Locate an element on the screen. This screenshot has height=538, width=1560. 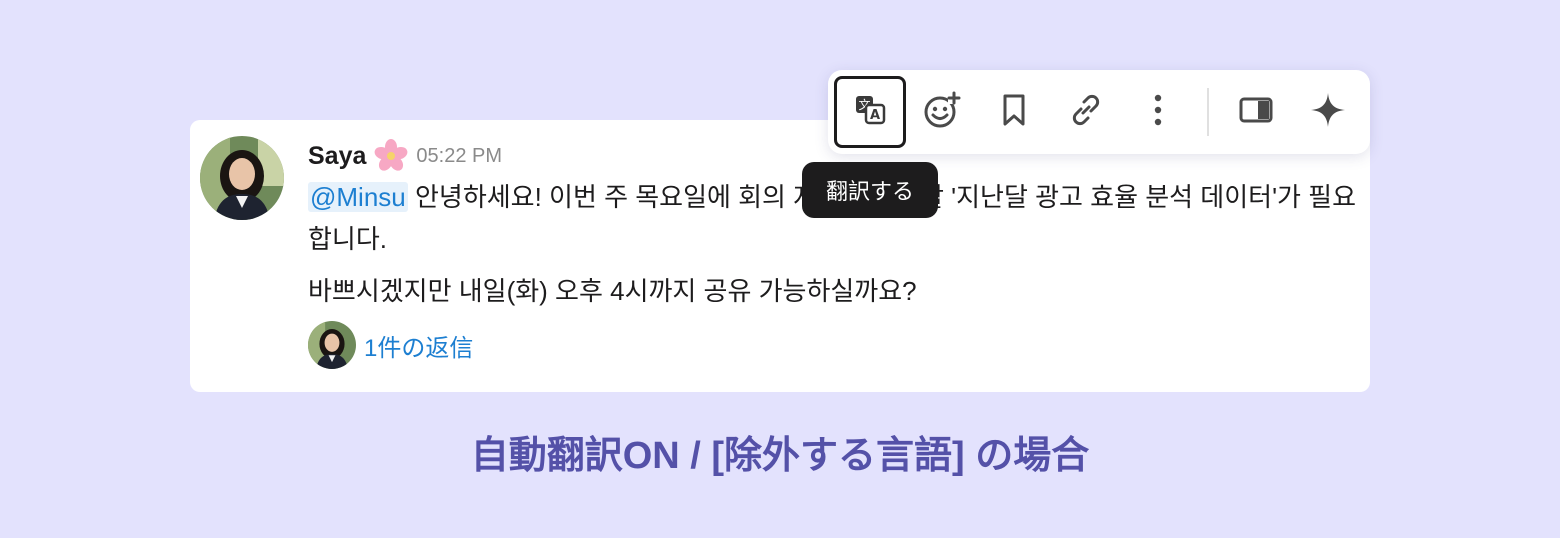
user-mention: @Minsu is located at coordinates (358, 197).